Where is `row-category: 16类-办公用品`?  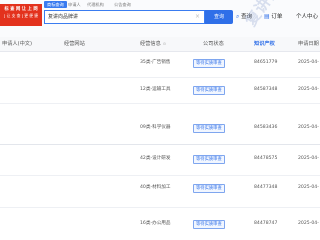 row-category: 16类-办公用品 is located at coordinates (155, 223).